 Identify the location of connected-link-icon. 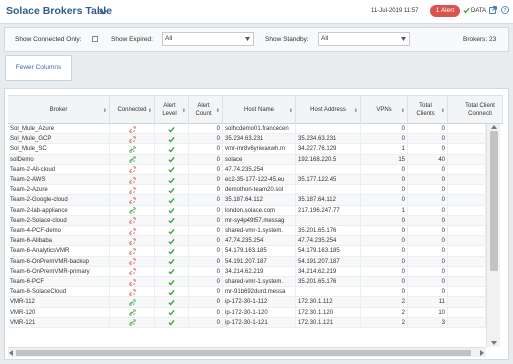
(132, 210).